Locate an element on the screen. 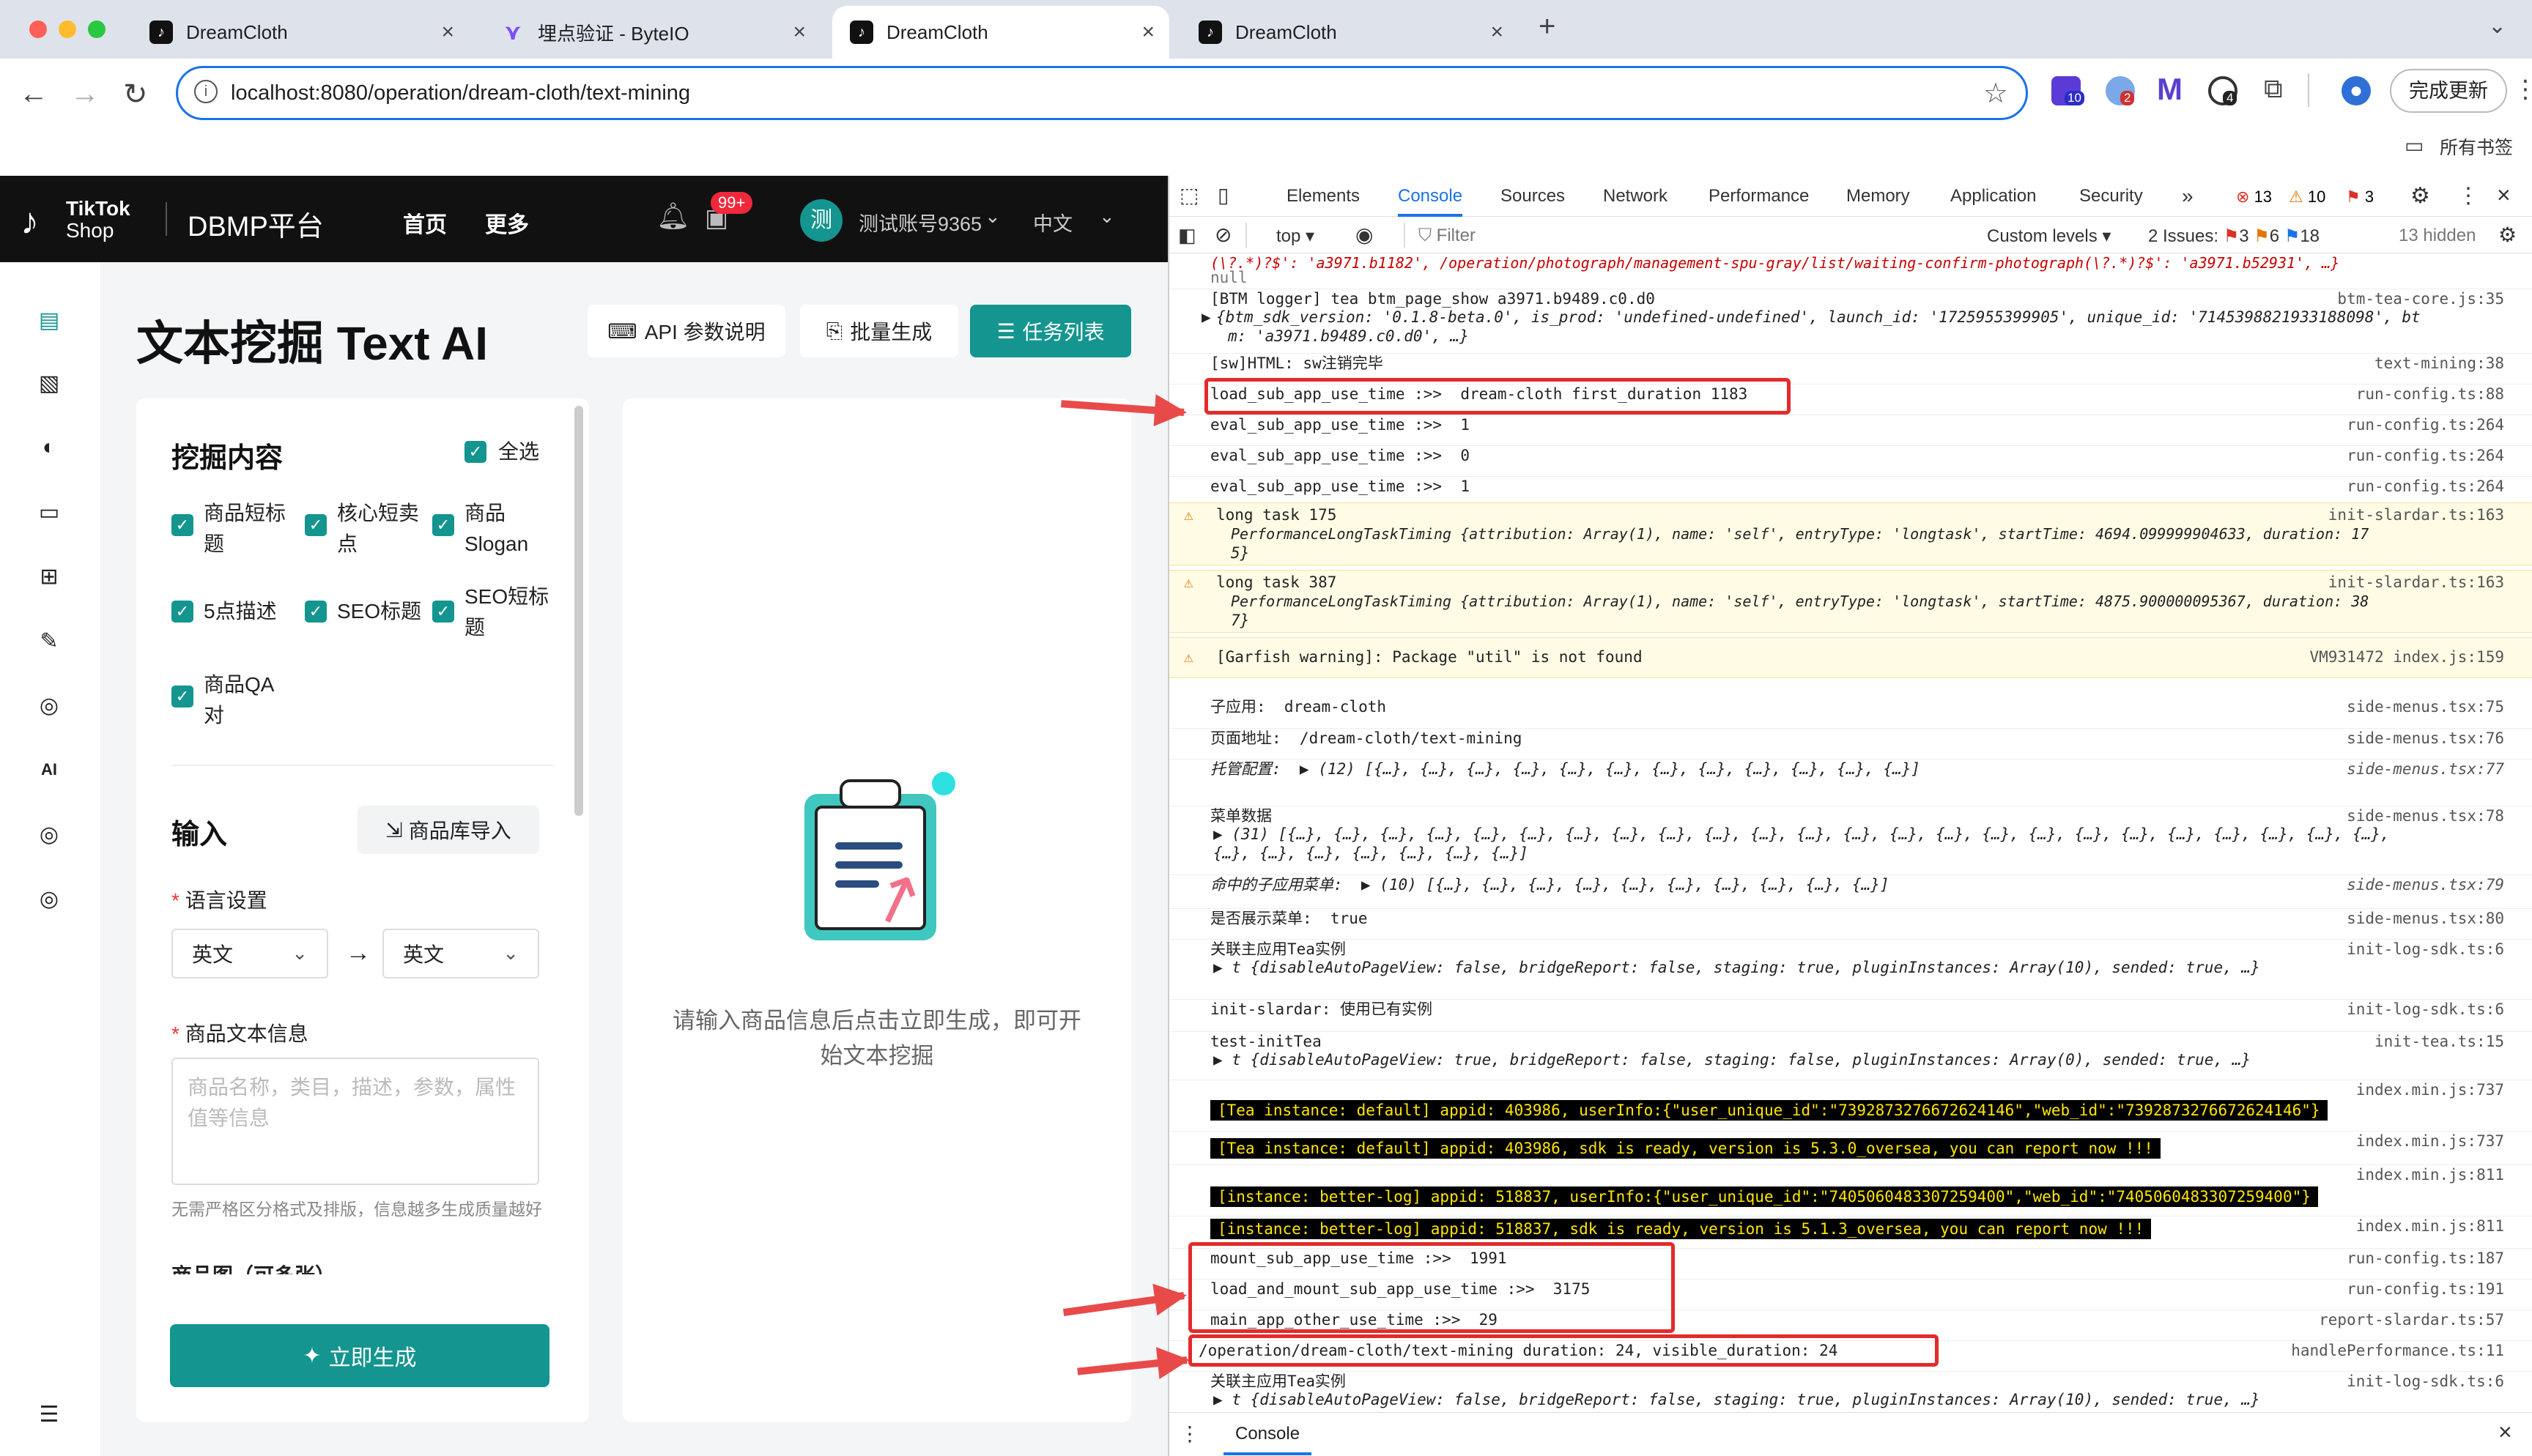 The width and height of the screenshot is (2532, 1456). log-levels-select: Custom levels ▾ is located at coordinates (2049, 236).